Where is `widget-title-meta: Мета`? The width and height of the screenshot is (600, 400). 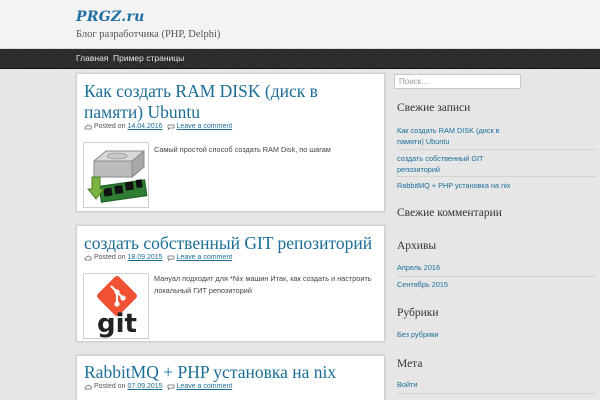 widget-title-meta: Мета is located at coordinates (410, 364).